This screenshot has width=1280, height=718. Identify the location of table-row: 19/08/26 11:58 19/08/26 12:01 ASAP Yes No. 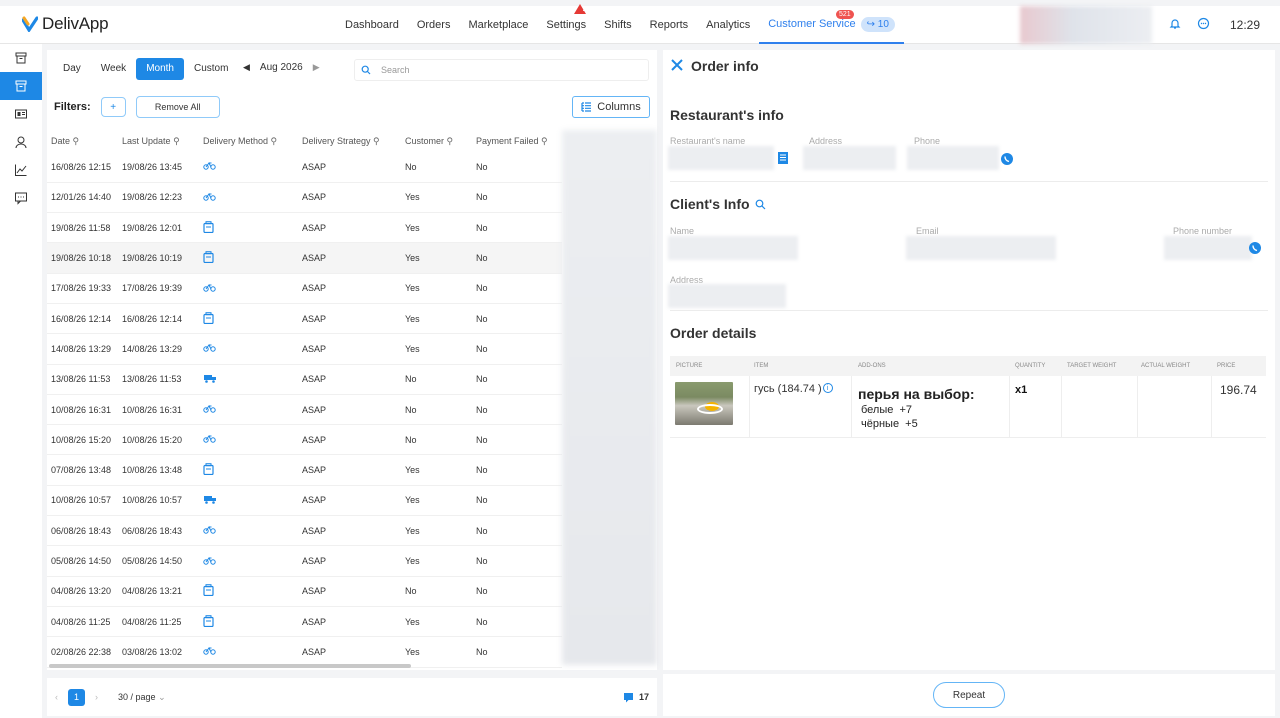
(304, 228).